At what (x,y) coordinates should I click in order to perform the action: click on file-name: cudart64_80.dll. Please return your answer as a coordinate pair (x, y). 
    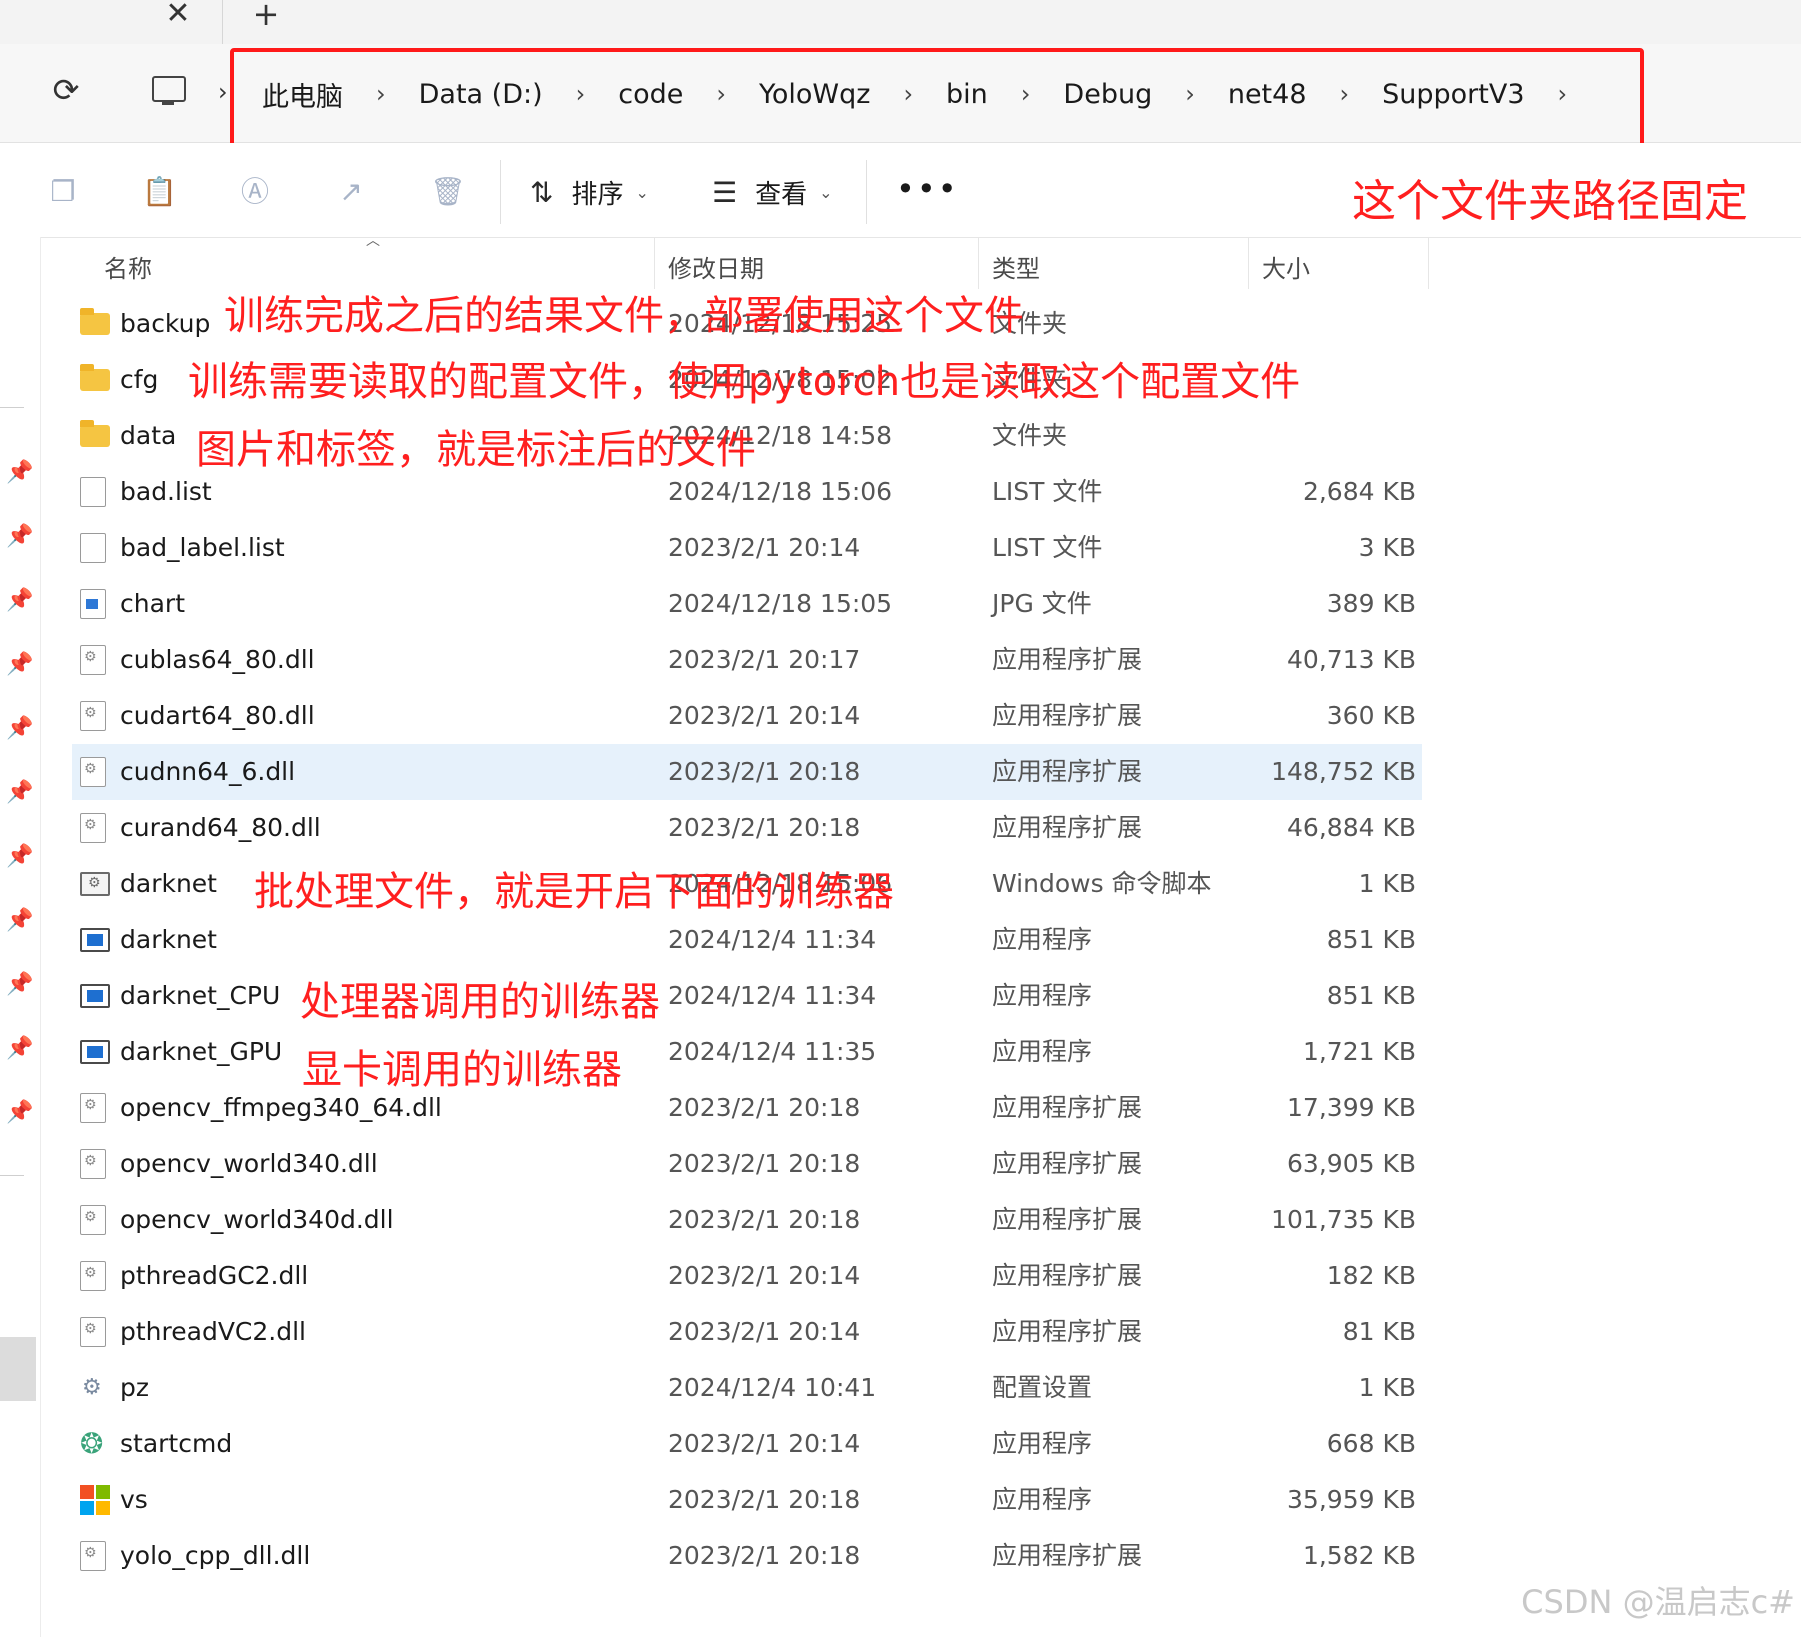
    Looking at the image, I should click on (217, 715).